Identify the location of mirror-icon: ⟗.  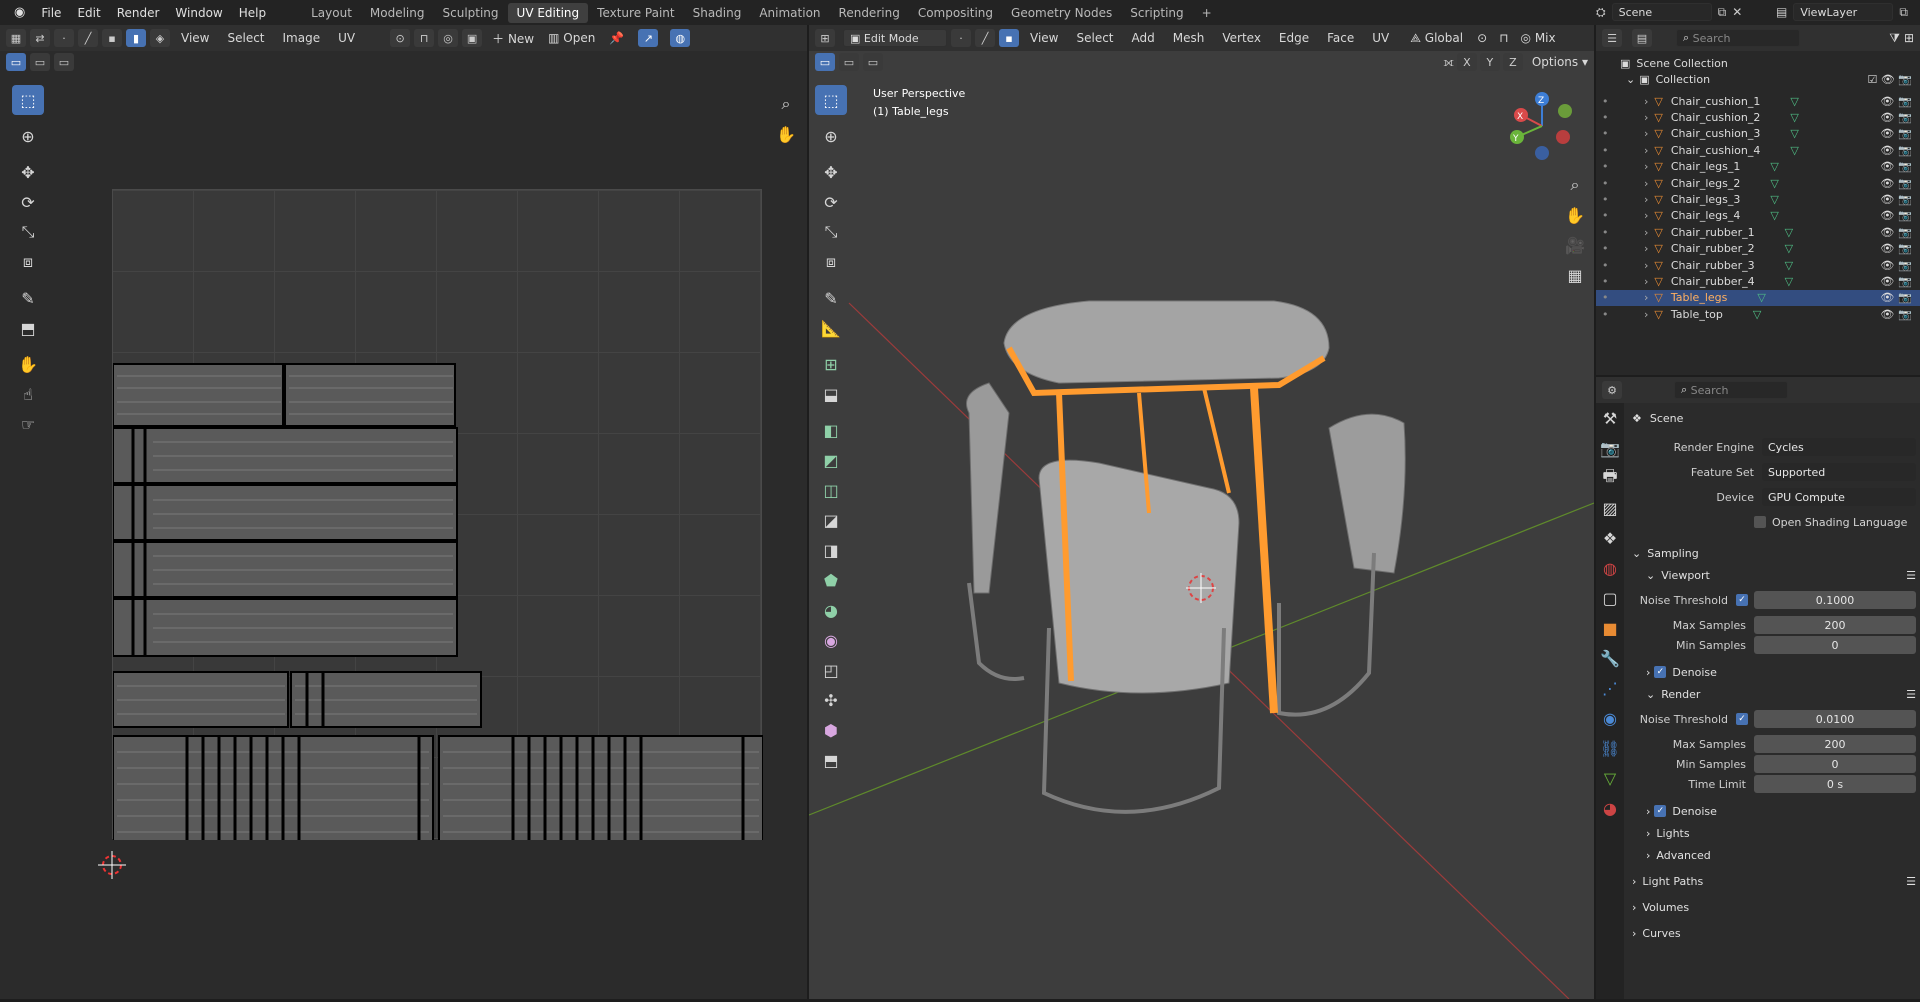
(1448, 62).